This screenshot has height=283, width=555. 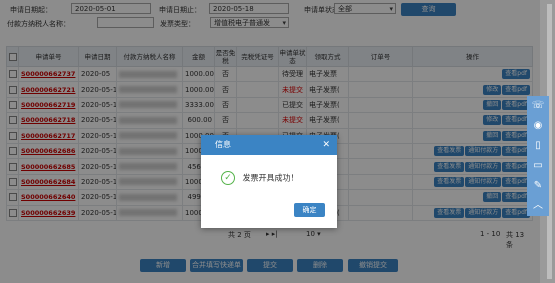 I want to click on back-to-top-icon: ︿, so click(x=538, y=206).